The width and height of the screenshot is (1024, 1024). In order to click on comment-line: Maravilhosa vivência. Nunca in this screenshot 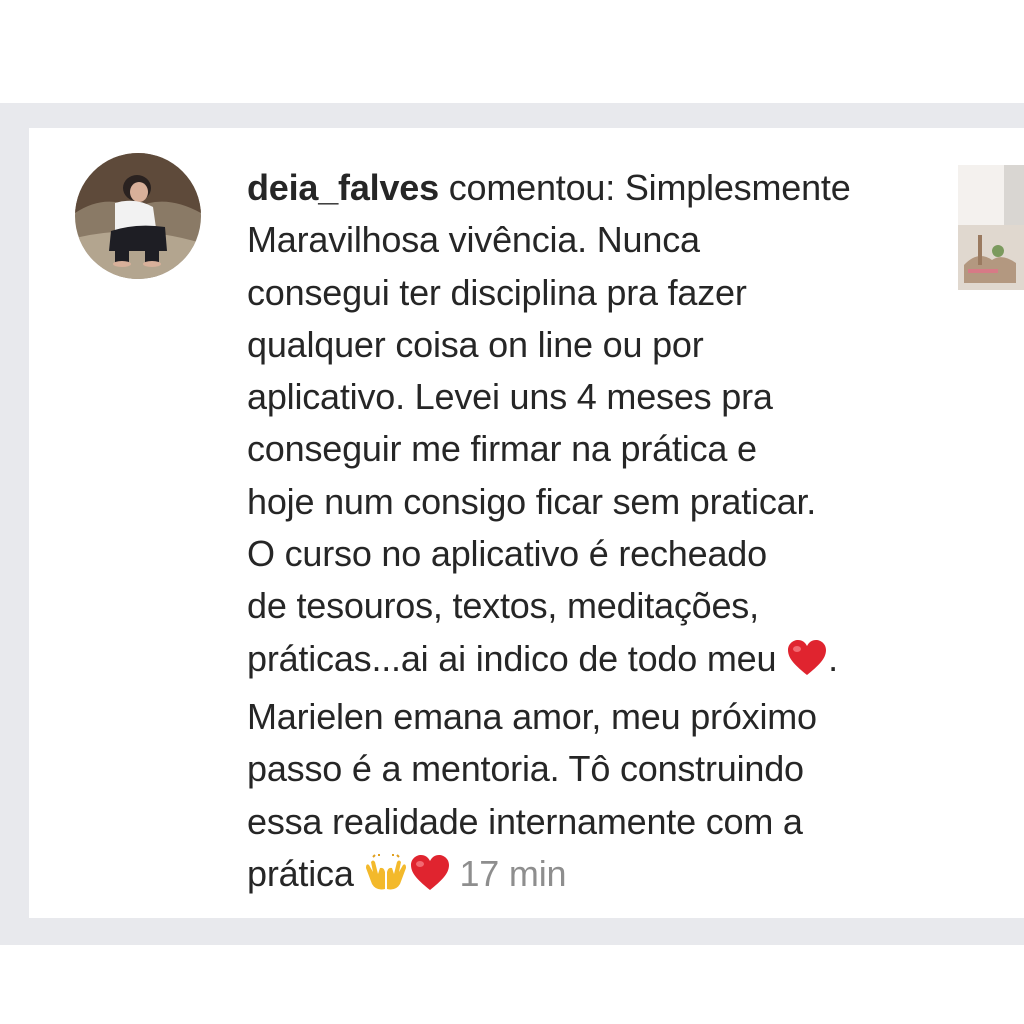, I will do `click(473, 240)`.